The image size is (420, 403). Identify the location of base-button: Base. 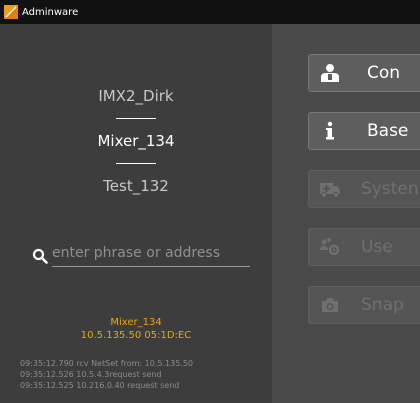
(364, 131).